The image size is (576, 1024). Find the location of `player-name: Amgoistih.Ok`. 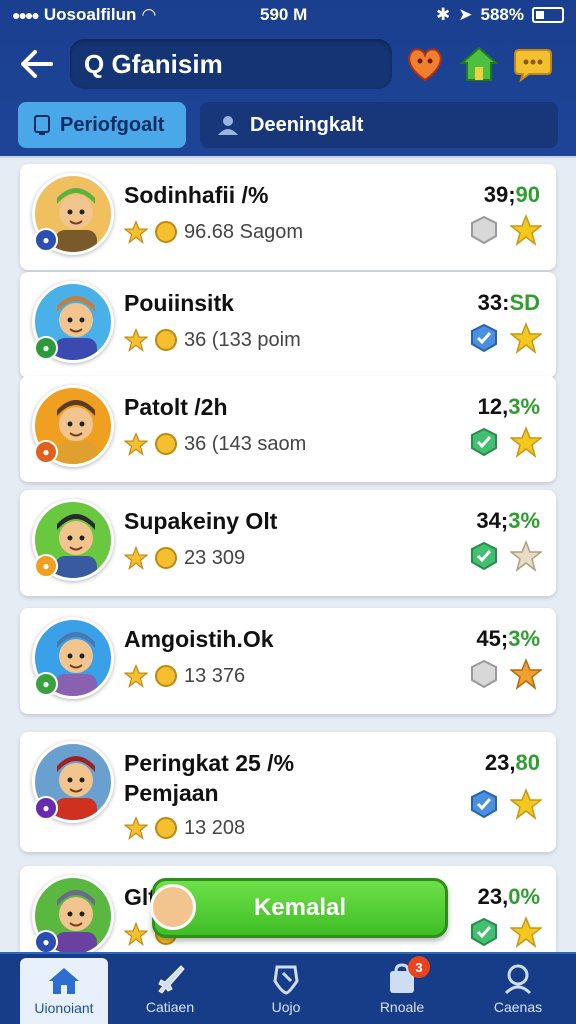

player-name: Amgoistih.Ok is located at coordinates (199, 639).